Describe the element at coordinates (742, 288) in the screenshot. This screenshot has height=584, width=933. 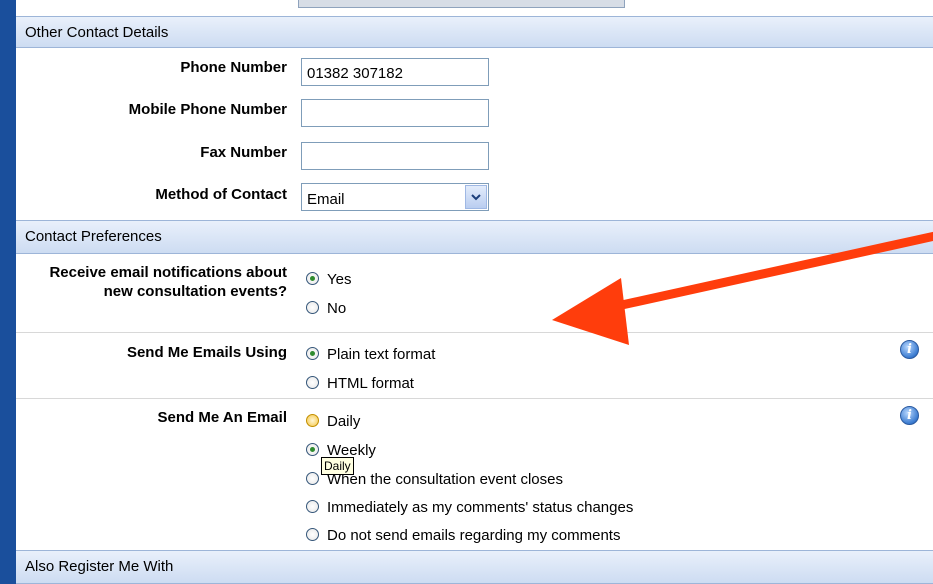
I see `annotation-arrow` at that location.